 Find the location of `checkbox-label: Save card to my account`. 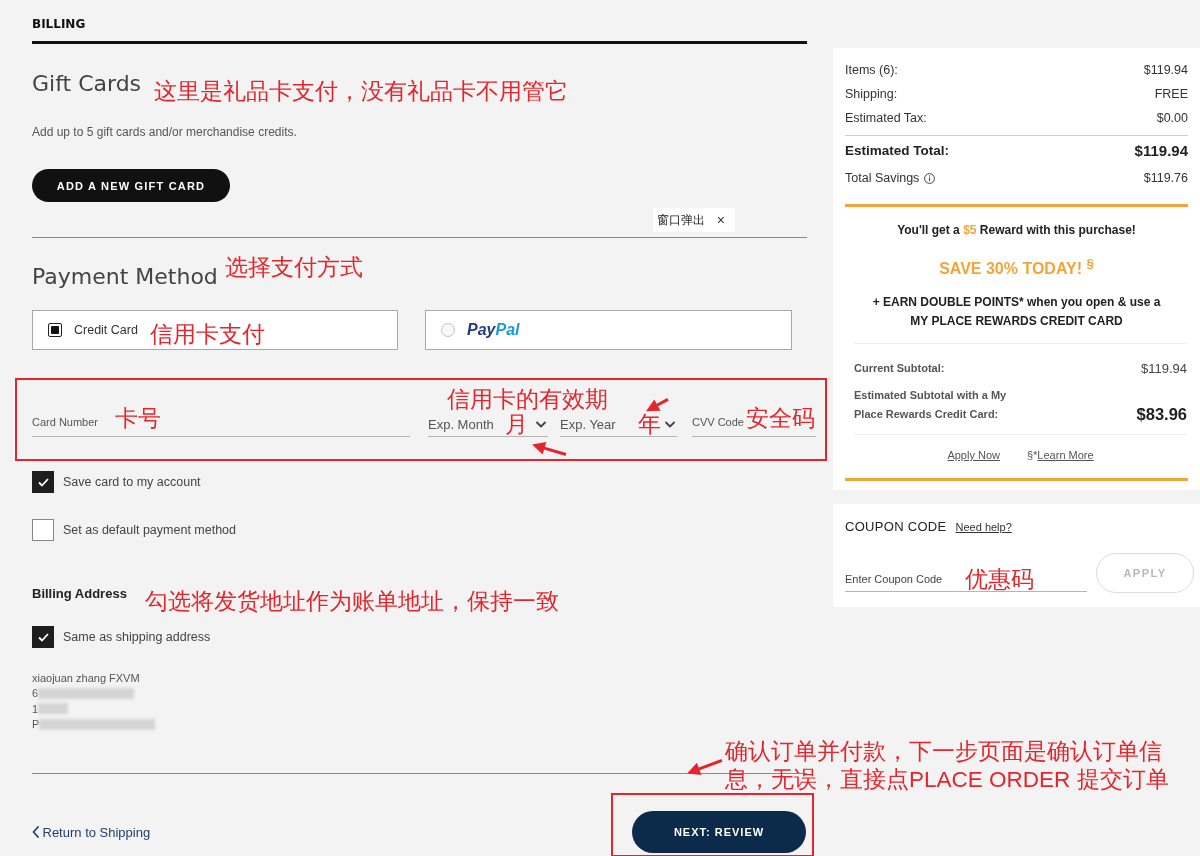

checkbox-label: Save card to my account is located at coordinates (132, 482).